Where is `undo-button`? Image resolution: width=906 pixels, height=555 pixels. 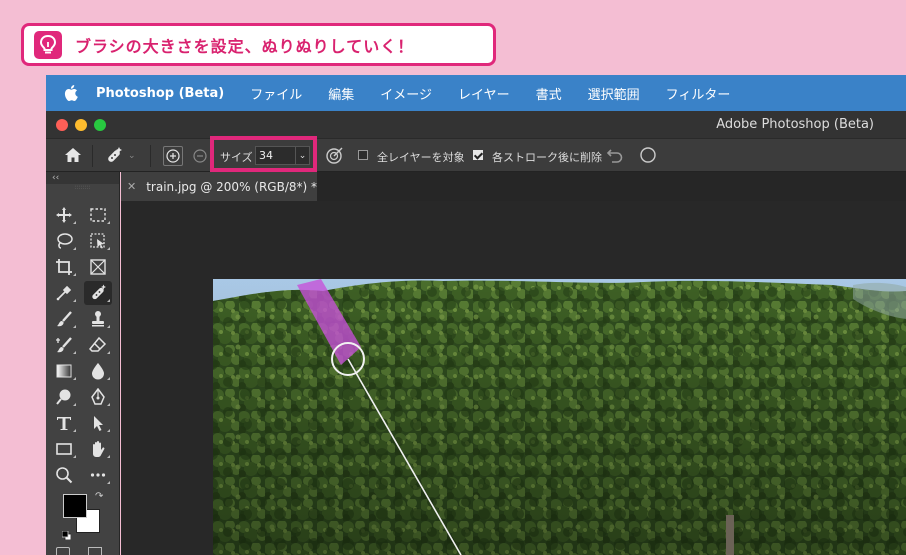 undo-button is located at coordinates (615, 155).